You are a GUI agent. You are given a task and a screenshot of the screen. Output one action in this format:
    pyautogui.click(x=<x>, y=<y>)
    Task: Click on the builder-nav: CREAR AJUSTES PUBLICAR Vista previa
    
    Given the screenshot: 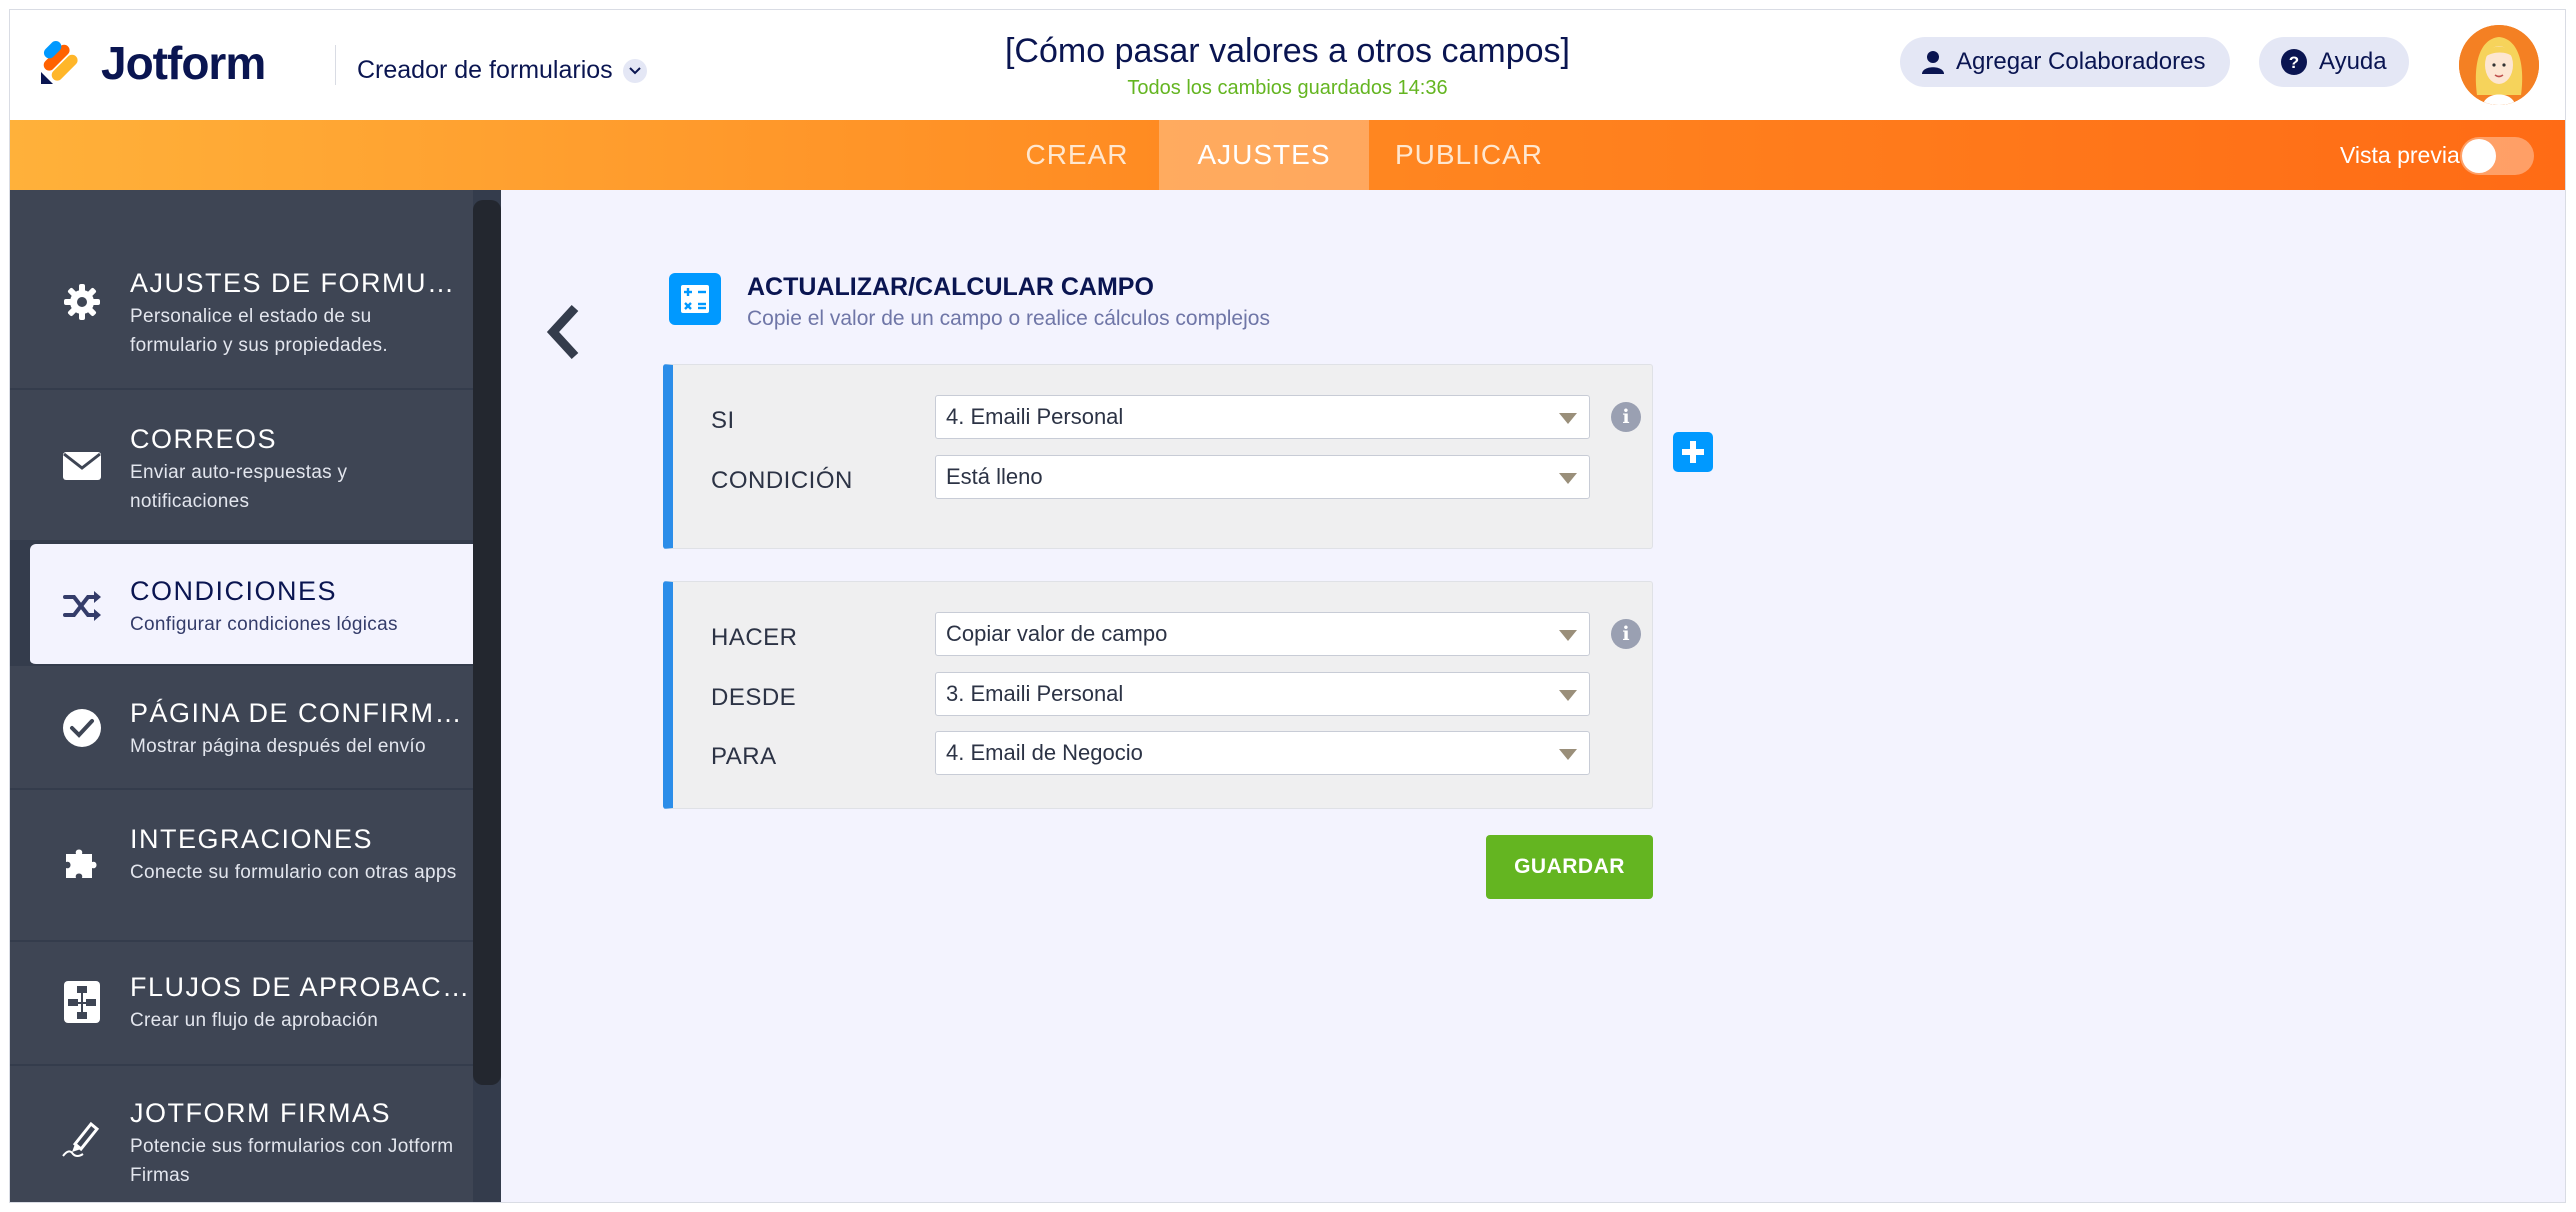 What is the action you would take?
    pyautogui.click(x=1287, y=155)
    